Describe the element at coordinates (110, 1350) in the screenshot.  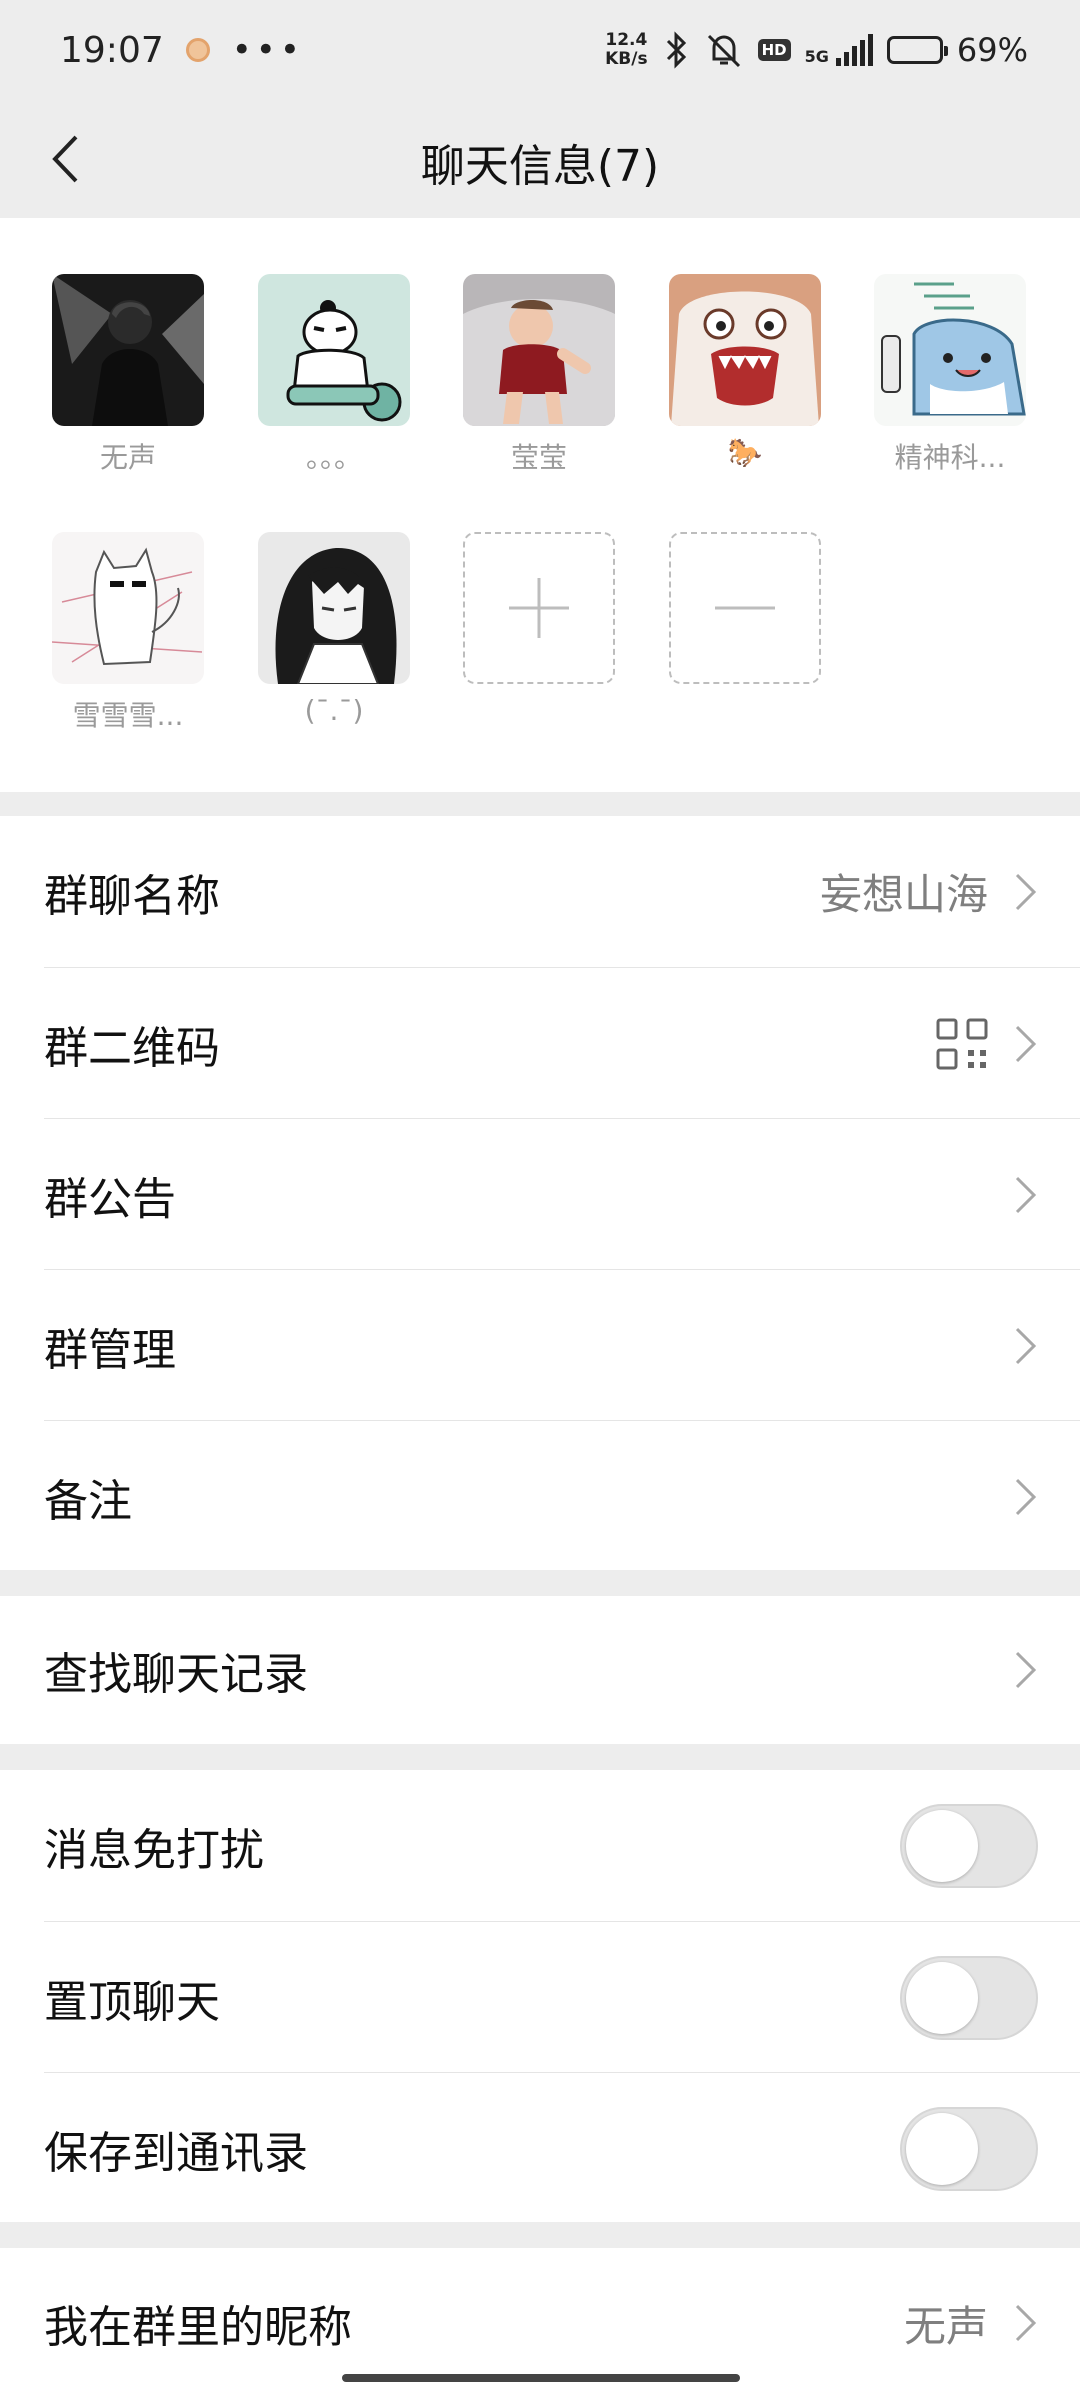
I see `group-manage-label: 群管理` at that location.